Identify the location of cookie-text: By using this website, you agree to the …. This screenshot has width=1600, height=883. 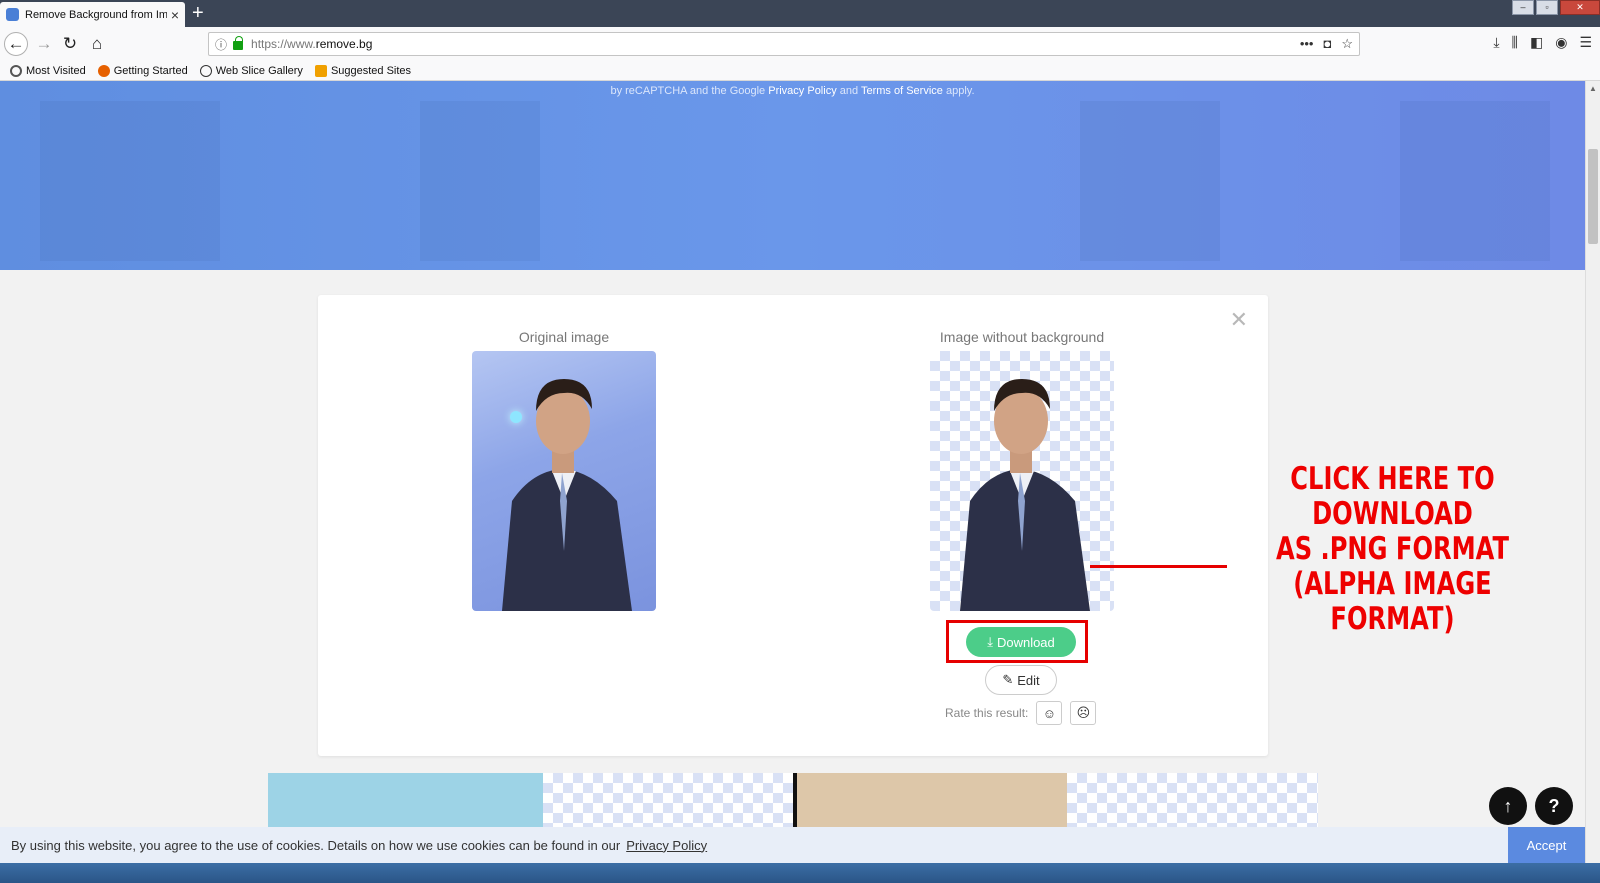
(316, 845).